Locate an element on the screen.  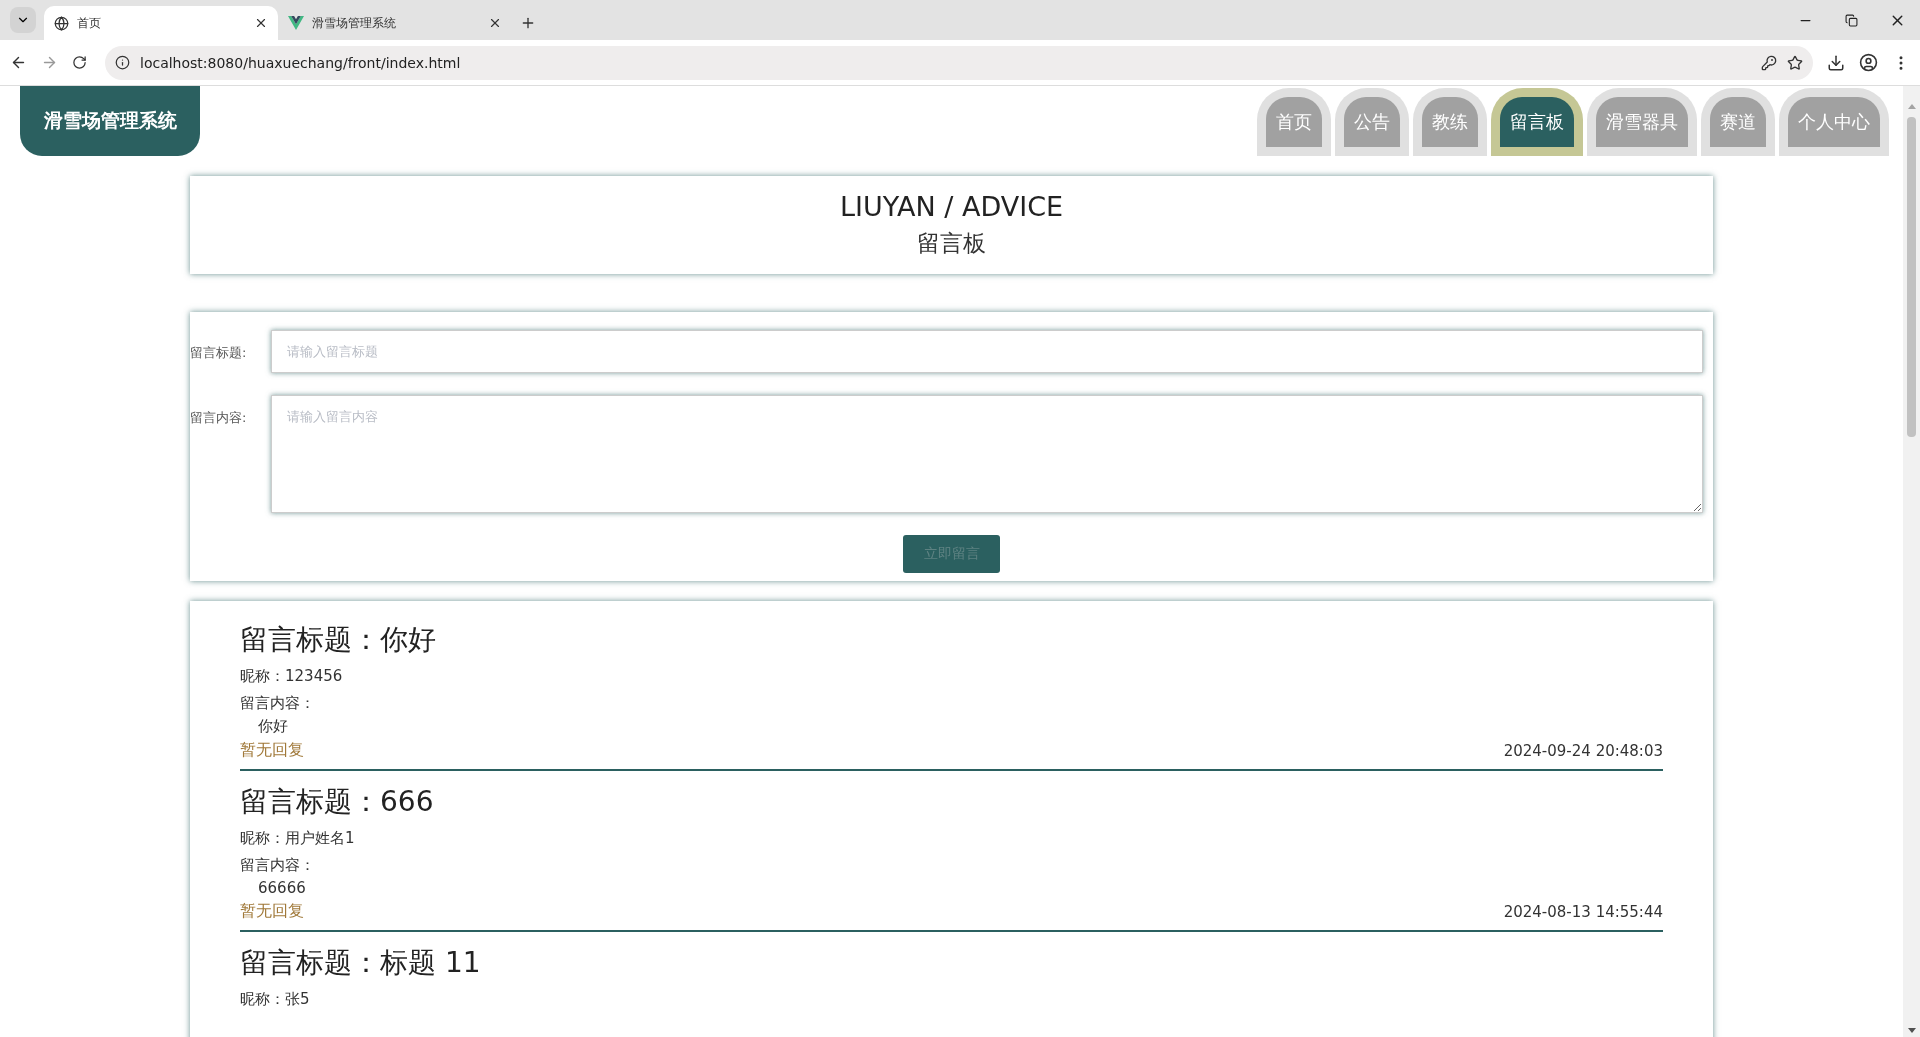
new-tab-icon is located at coordinates (528, 23).